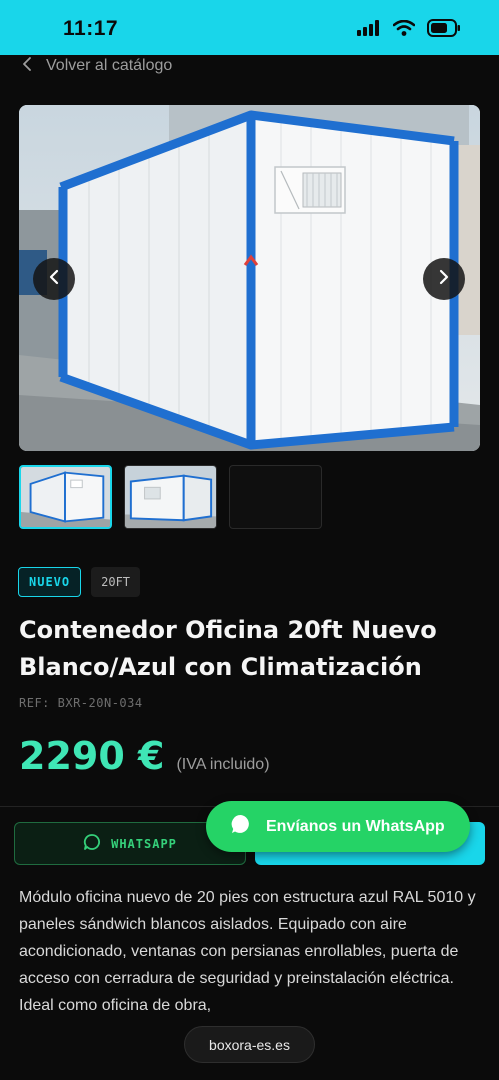  I want to click on browser-url-pill: boxora-es.es, so click(249, 1044).